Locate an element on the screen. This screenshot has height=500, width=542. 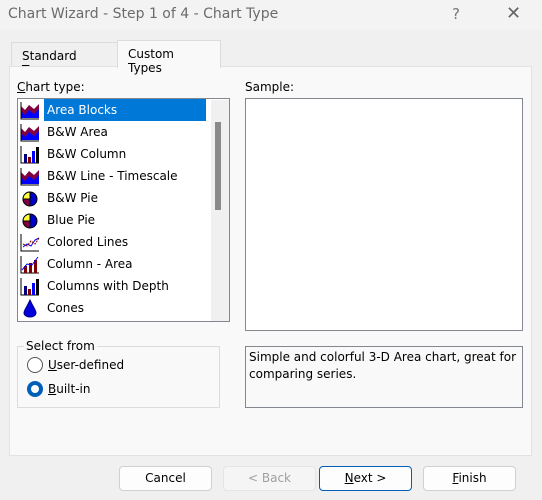
chart-type-item: Colored Lines is located at coordinates (113, 242).